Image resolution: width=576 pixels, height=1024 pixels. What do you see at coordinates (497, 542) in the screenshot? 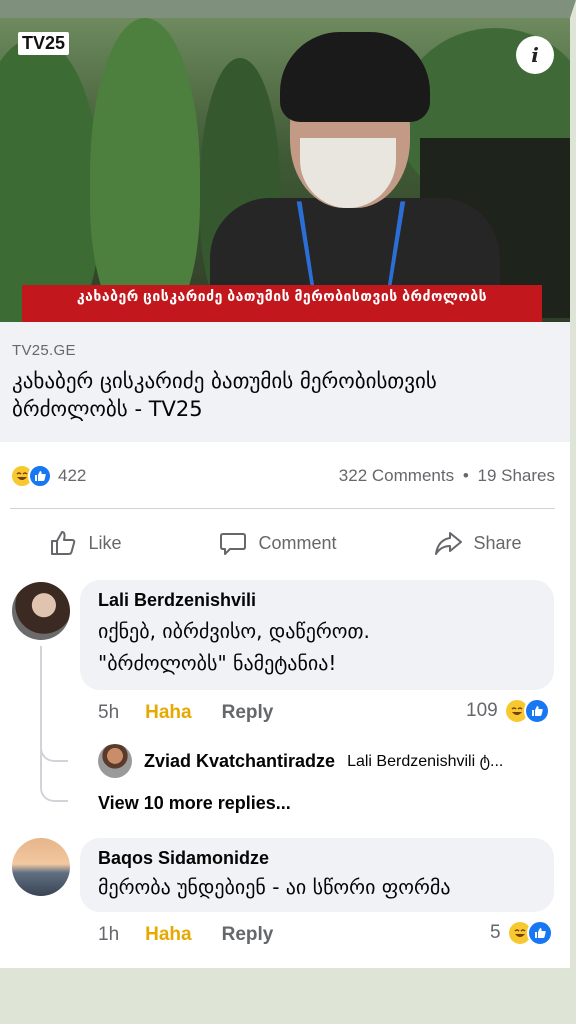
I see `share-label: Share` at bounding box center [497, 542].